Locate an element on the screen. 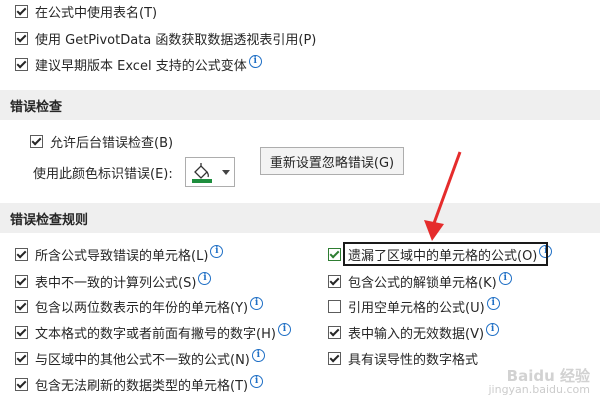 The image size is (600, 400). rule-invalid-data-label: 表中输入的无效数据(V) is located at coordinates (416, 334).